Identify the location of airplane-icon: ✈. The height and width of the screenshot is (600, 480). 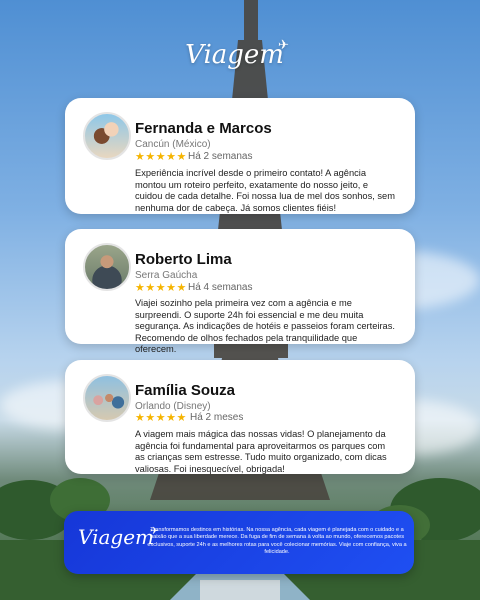
(283, 45).